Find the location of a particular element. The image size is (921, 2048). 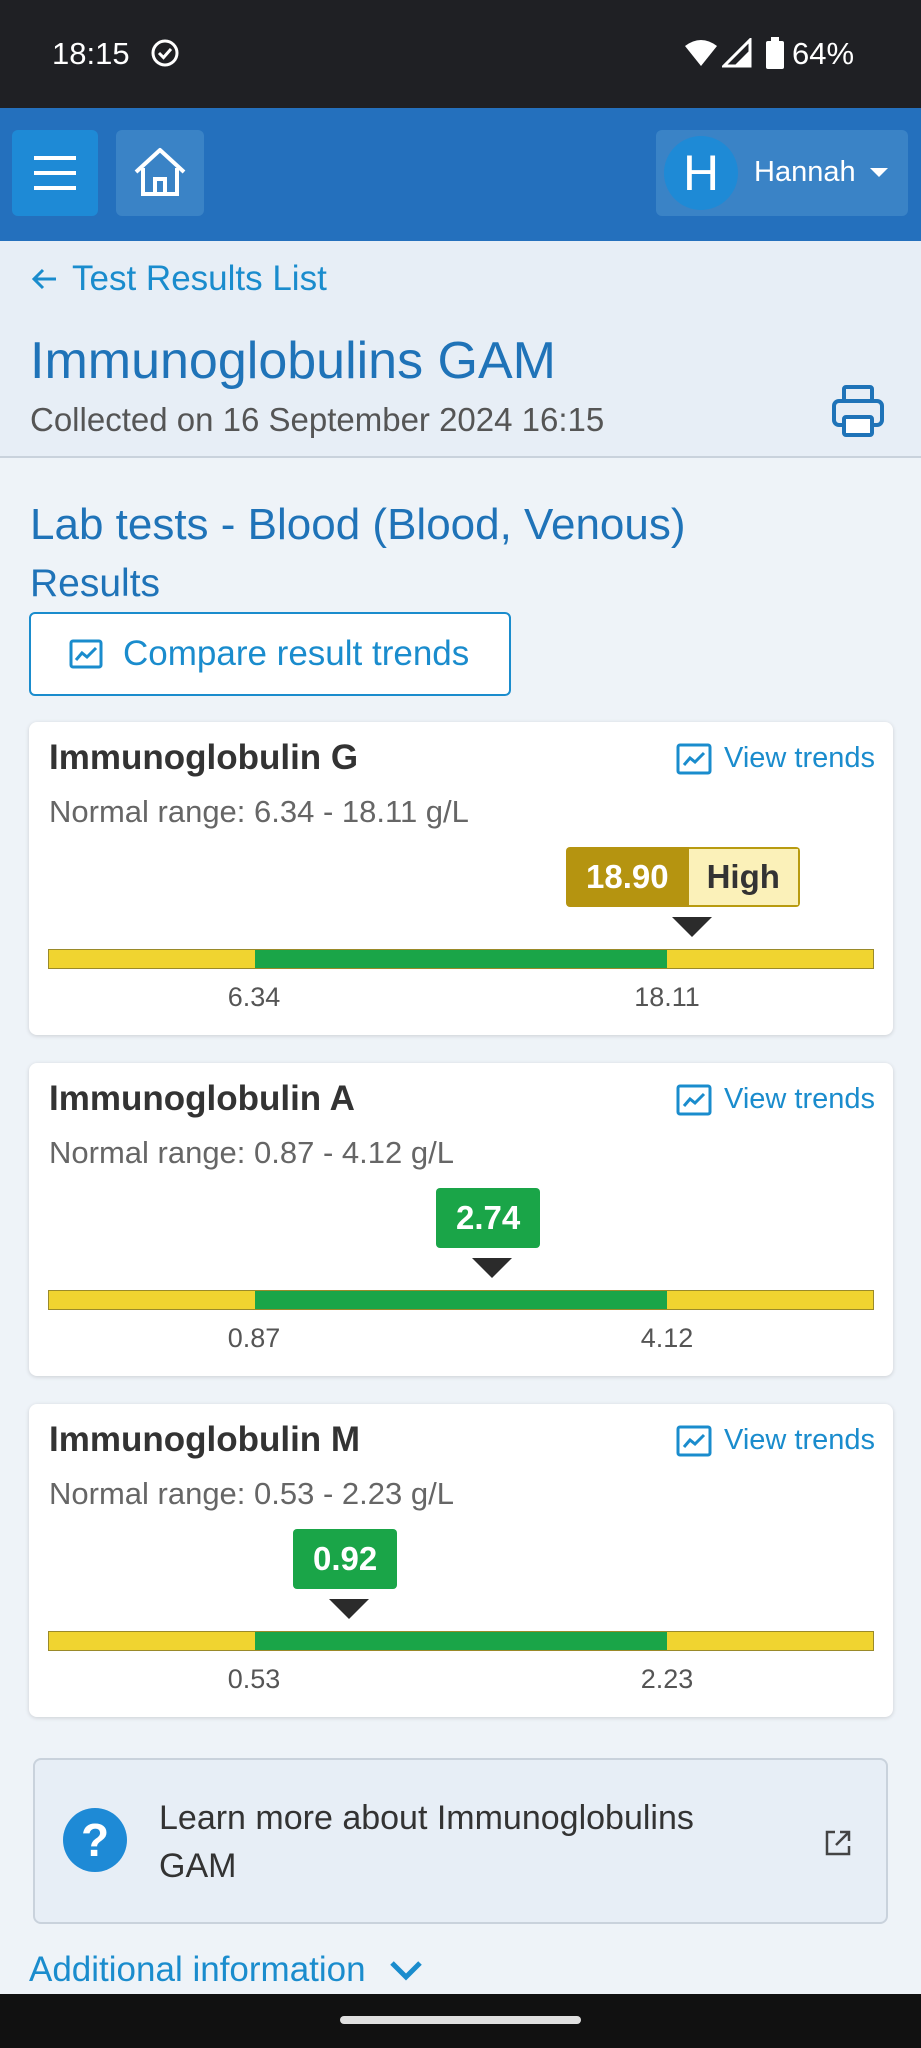

range-low-label: 0.87 is located at coordinates (254, 1338).